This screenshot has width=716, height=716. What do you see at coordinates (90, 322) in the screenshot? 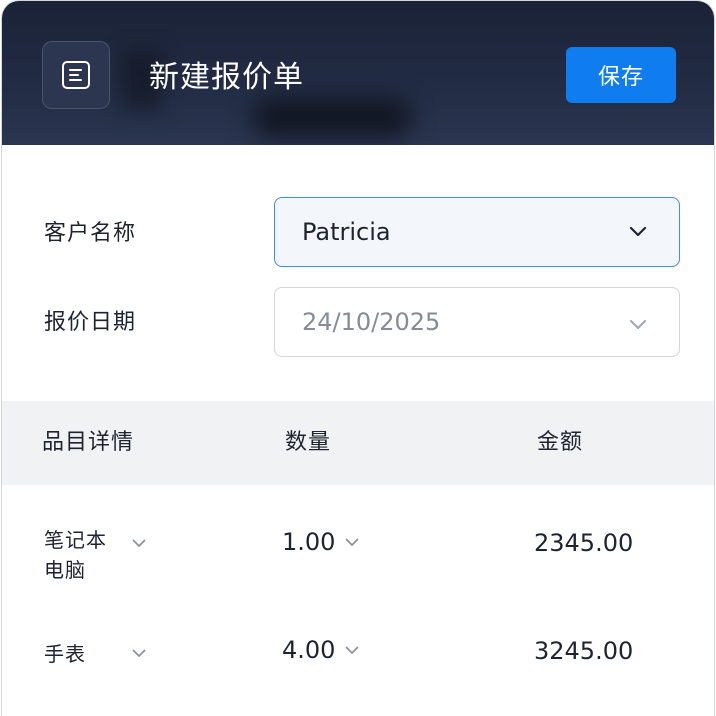
I see `quote-date-label: 报价日期` at bounding box center [90, 322].